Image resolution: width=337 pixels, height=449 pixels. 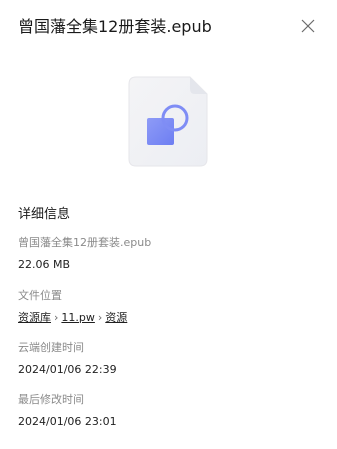 I want to click on location-path: 资源库 › 11.pw › 资源, so click(x=72, y=317).